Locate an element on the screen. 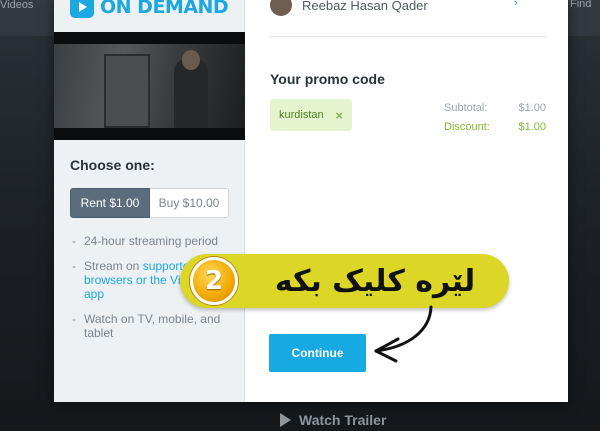  subtotal-label: Subtotal: is located at coordinates (466, 108).